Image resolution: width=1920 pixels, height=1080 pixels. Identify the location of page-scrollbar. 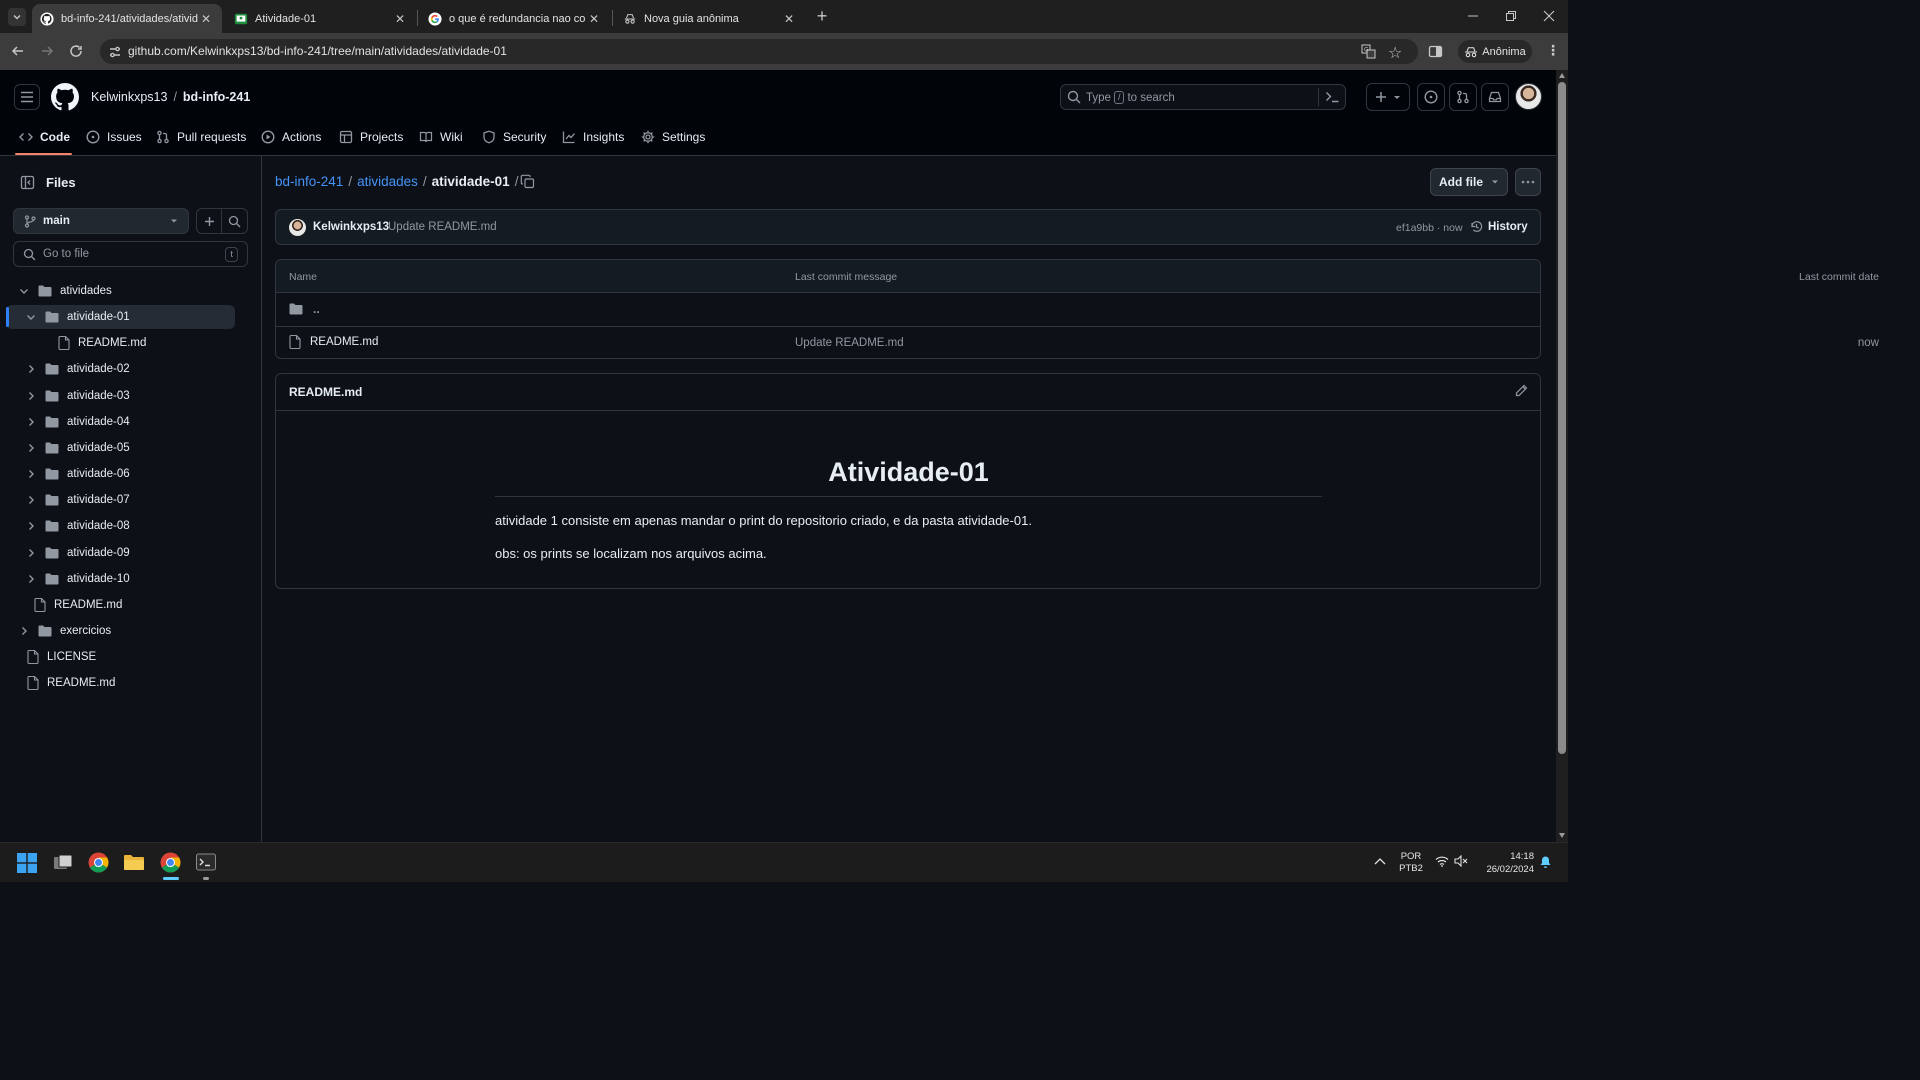
(1562, 456).